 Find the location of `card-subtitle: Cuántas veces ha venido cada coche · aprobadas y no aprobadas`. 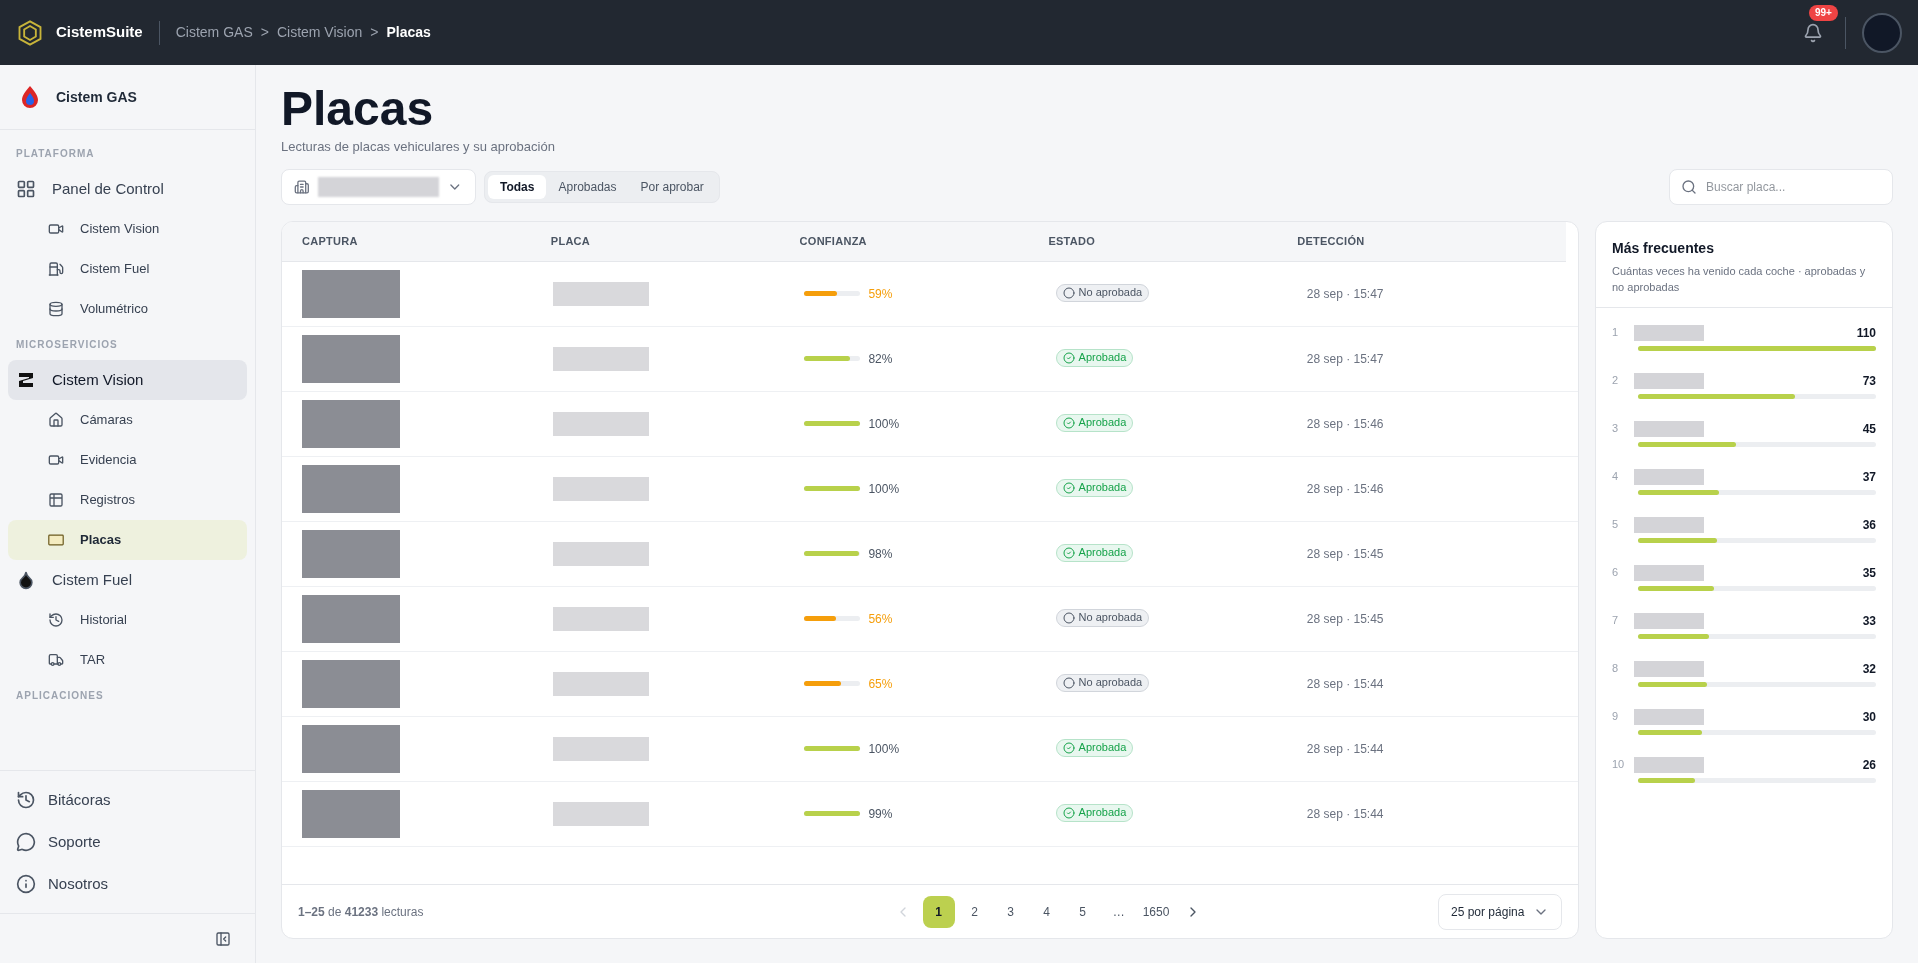

card-subtitle: Cuántas veces ha venido cada coche · aprobadas y no aprobadas is located at coordinates (1739, 279).